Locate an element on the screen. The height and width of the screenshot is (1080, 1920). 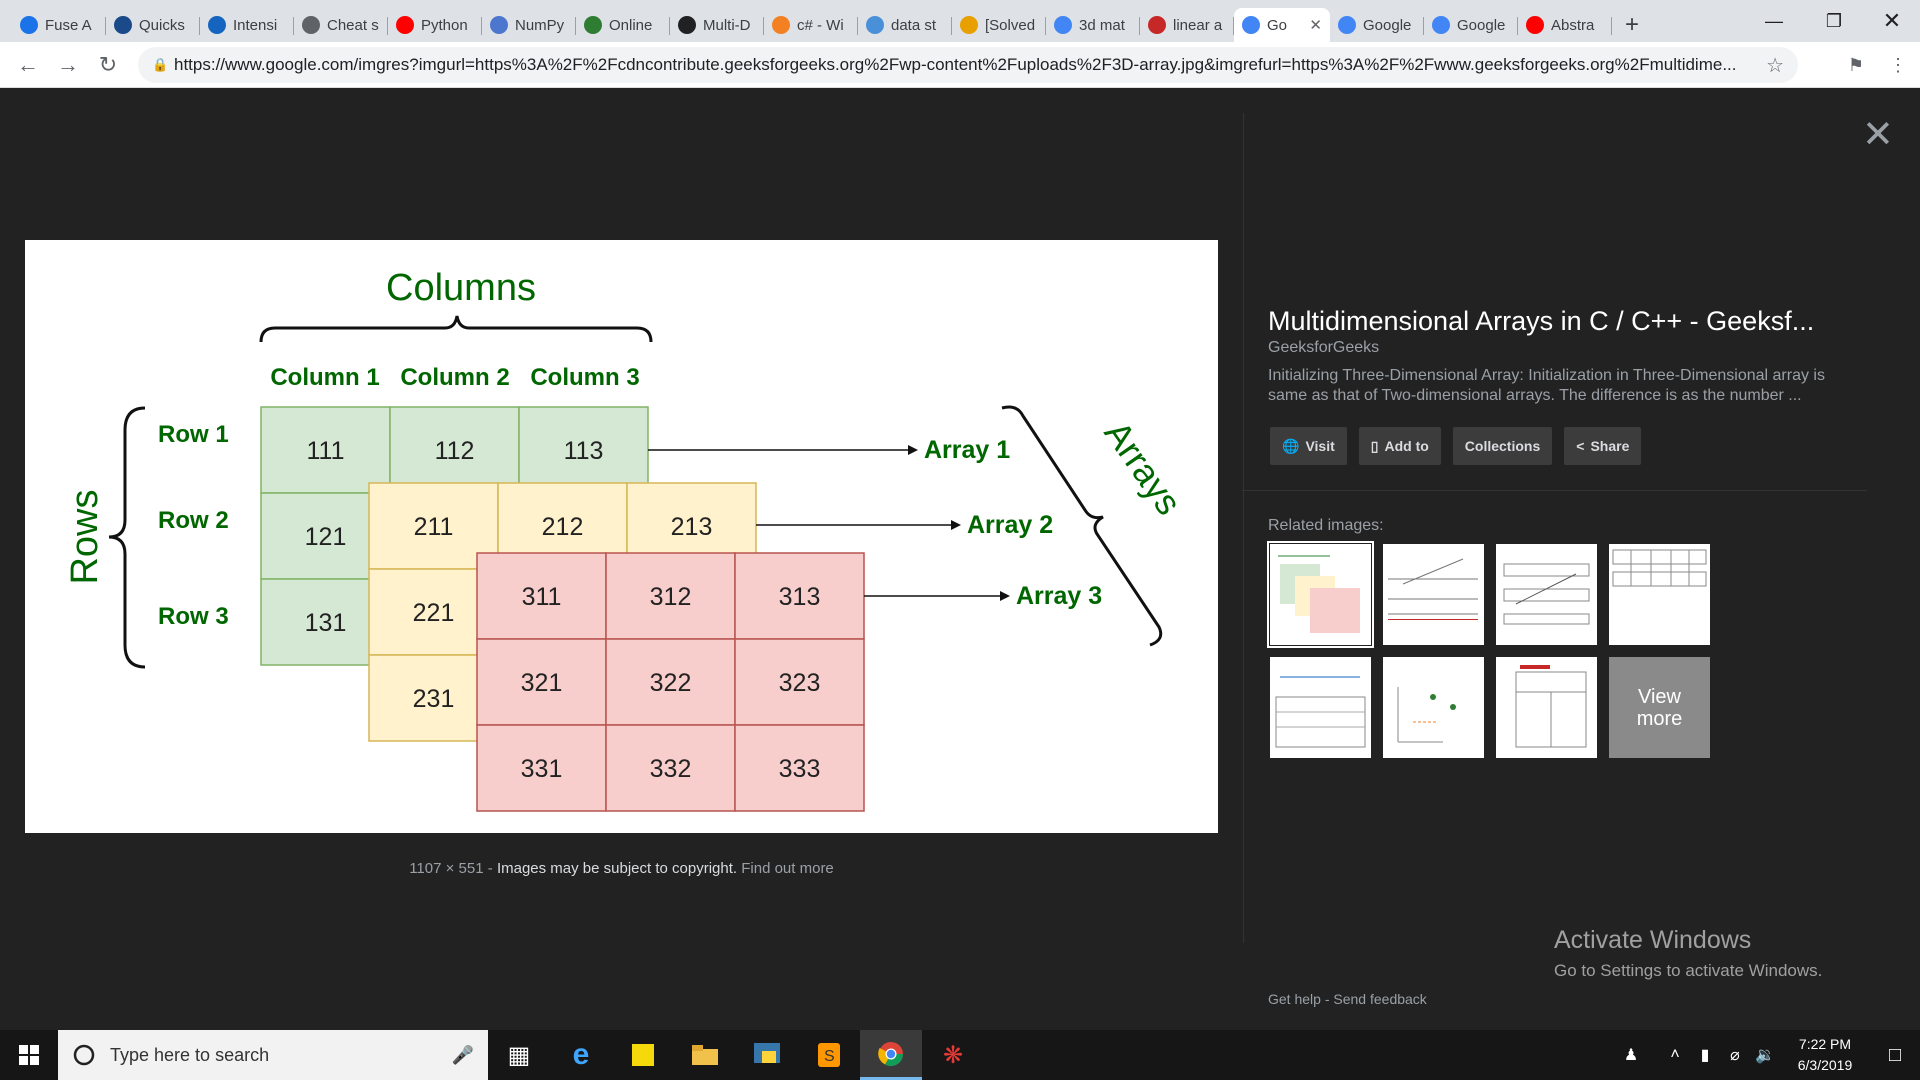
send-feedback-link: Send feedback is located at coordinates (1379, 999).